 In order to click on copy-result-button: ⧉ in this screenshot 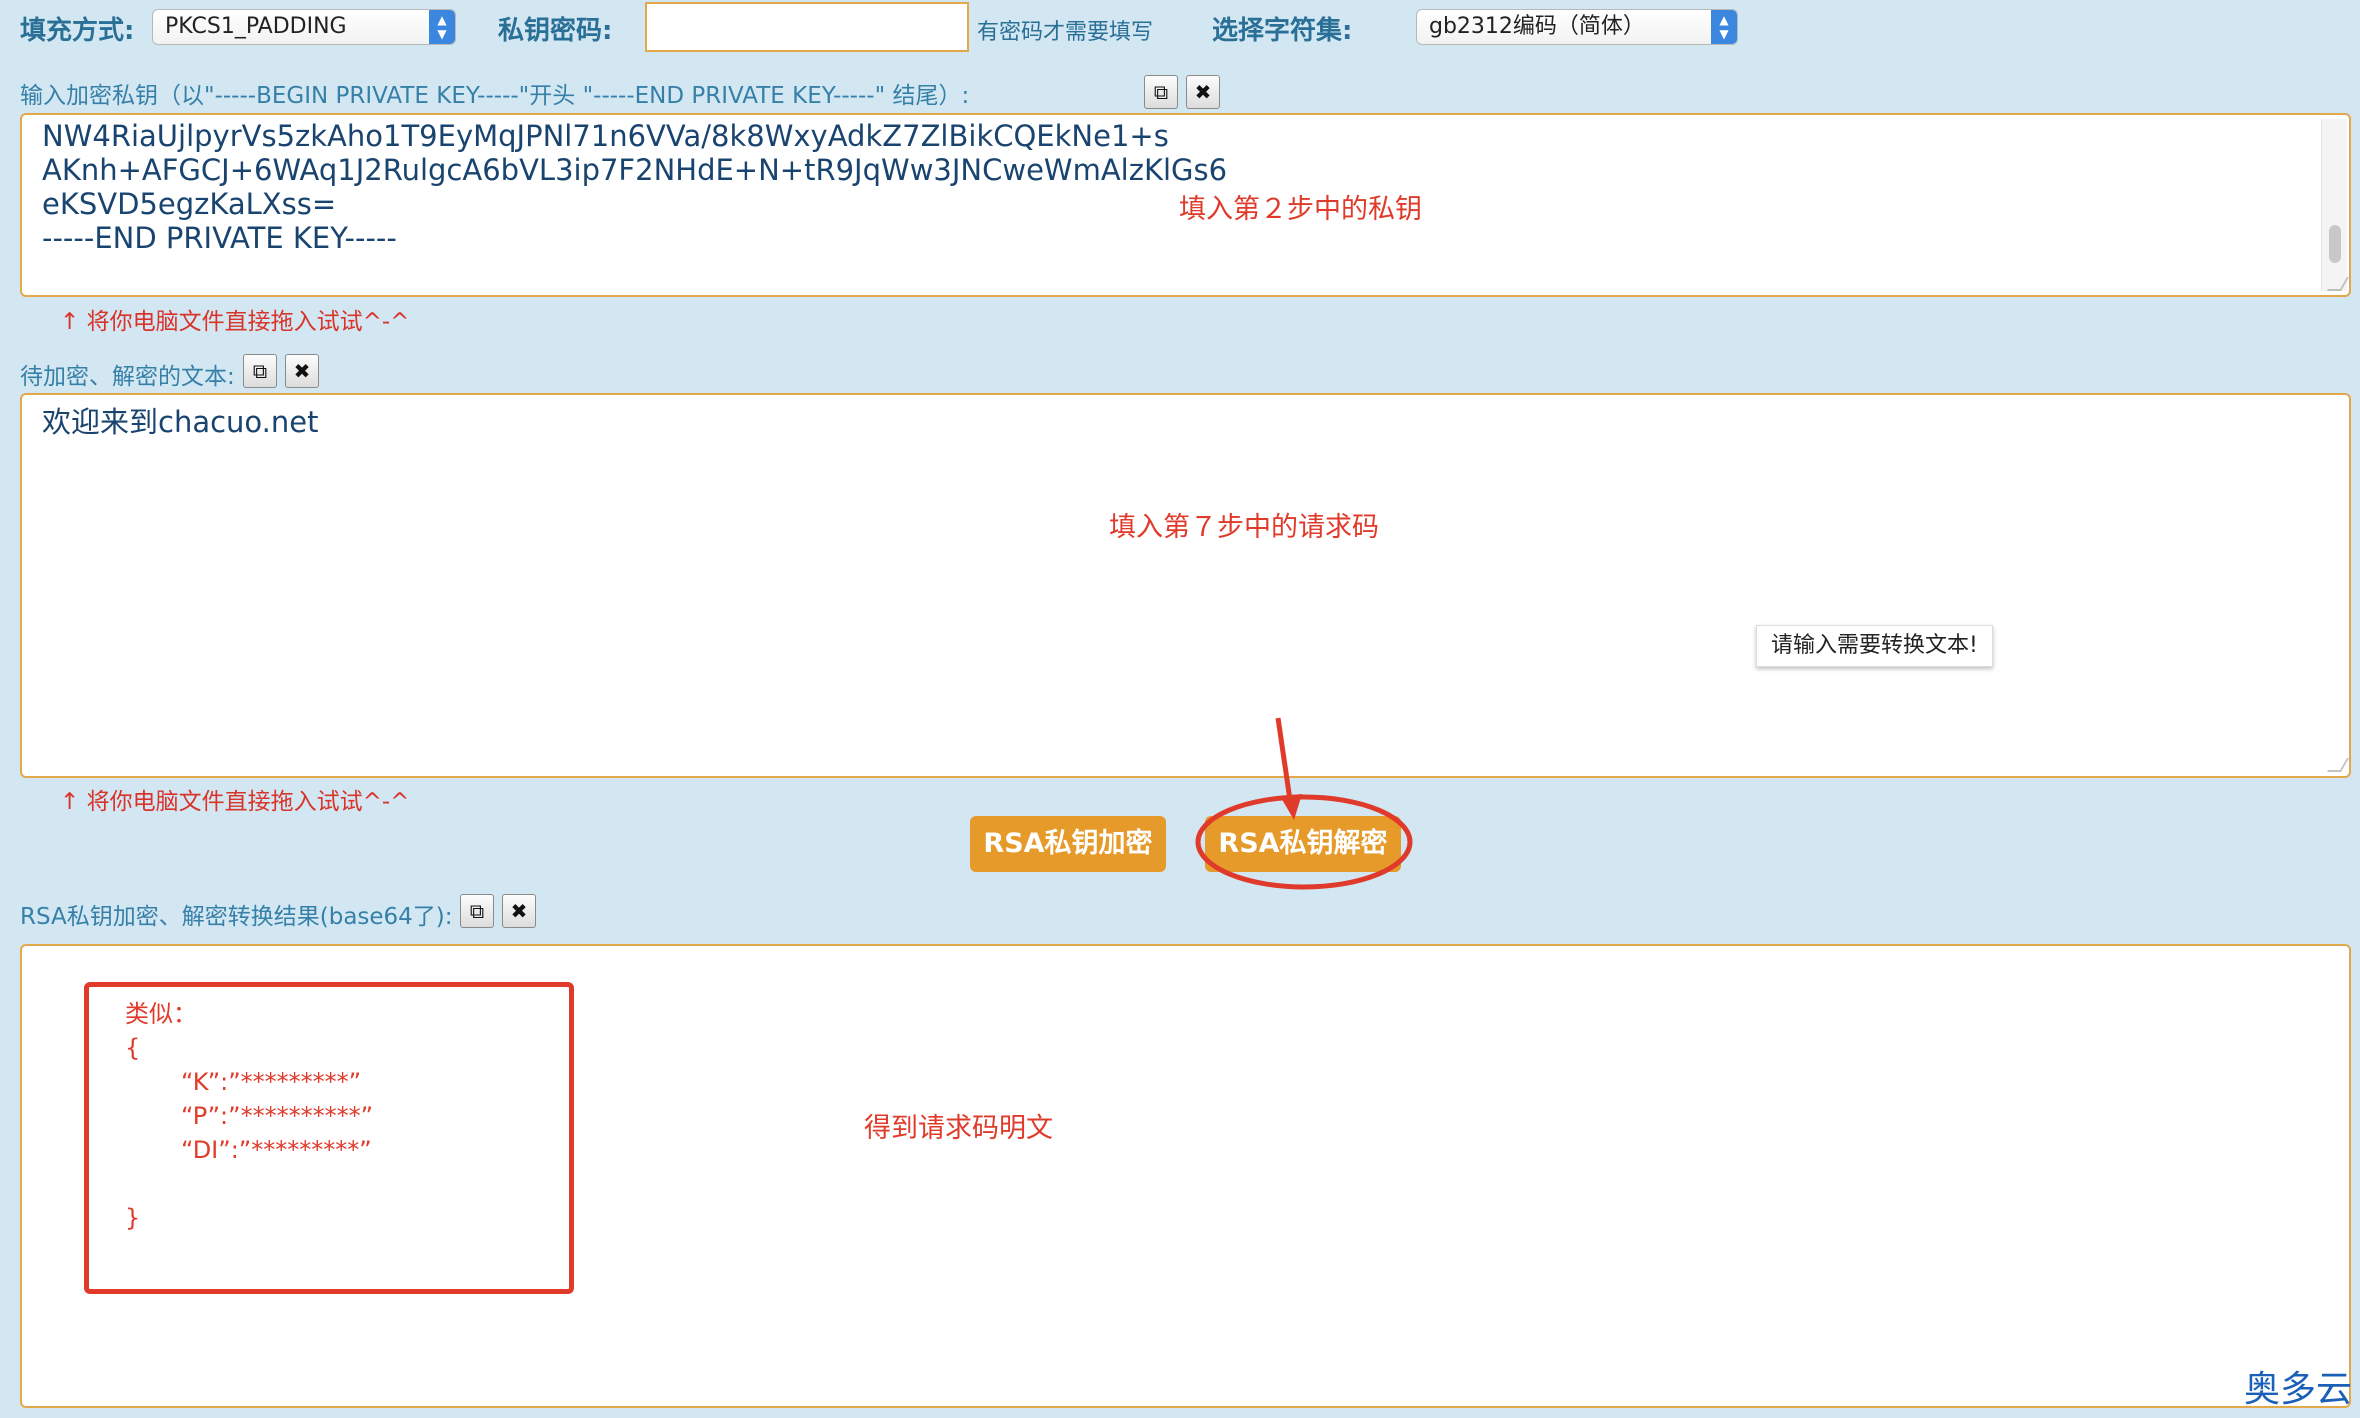, I will do `click(477, 911)`.